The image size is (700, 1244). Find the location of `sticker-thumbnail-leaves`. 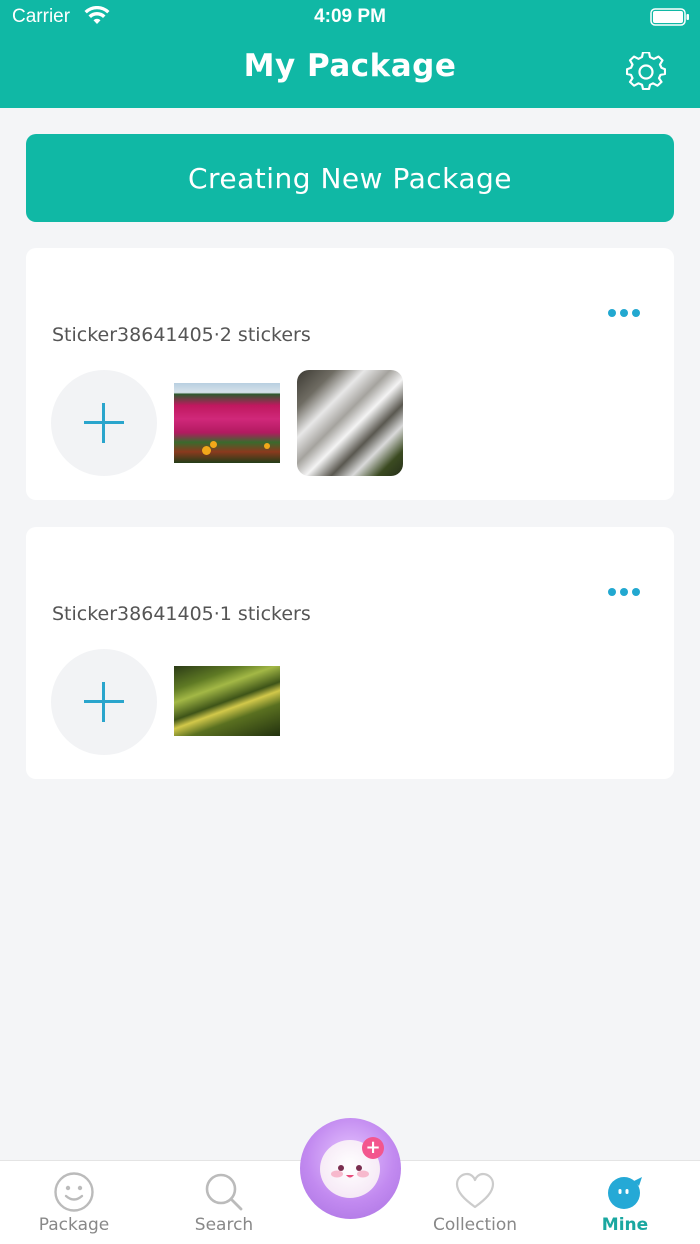

sticker-thumbnail-leaves is located at coordinates (227, 701).